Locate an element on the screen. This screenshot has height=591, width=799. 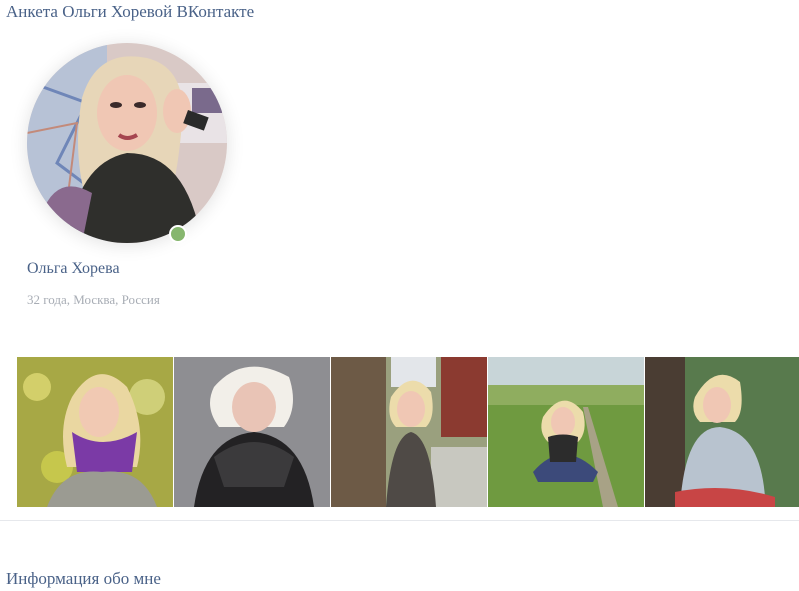
avatar-image is located at coordinates (127, 143).